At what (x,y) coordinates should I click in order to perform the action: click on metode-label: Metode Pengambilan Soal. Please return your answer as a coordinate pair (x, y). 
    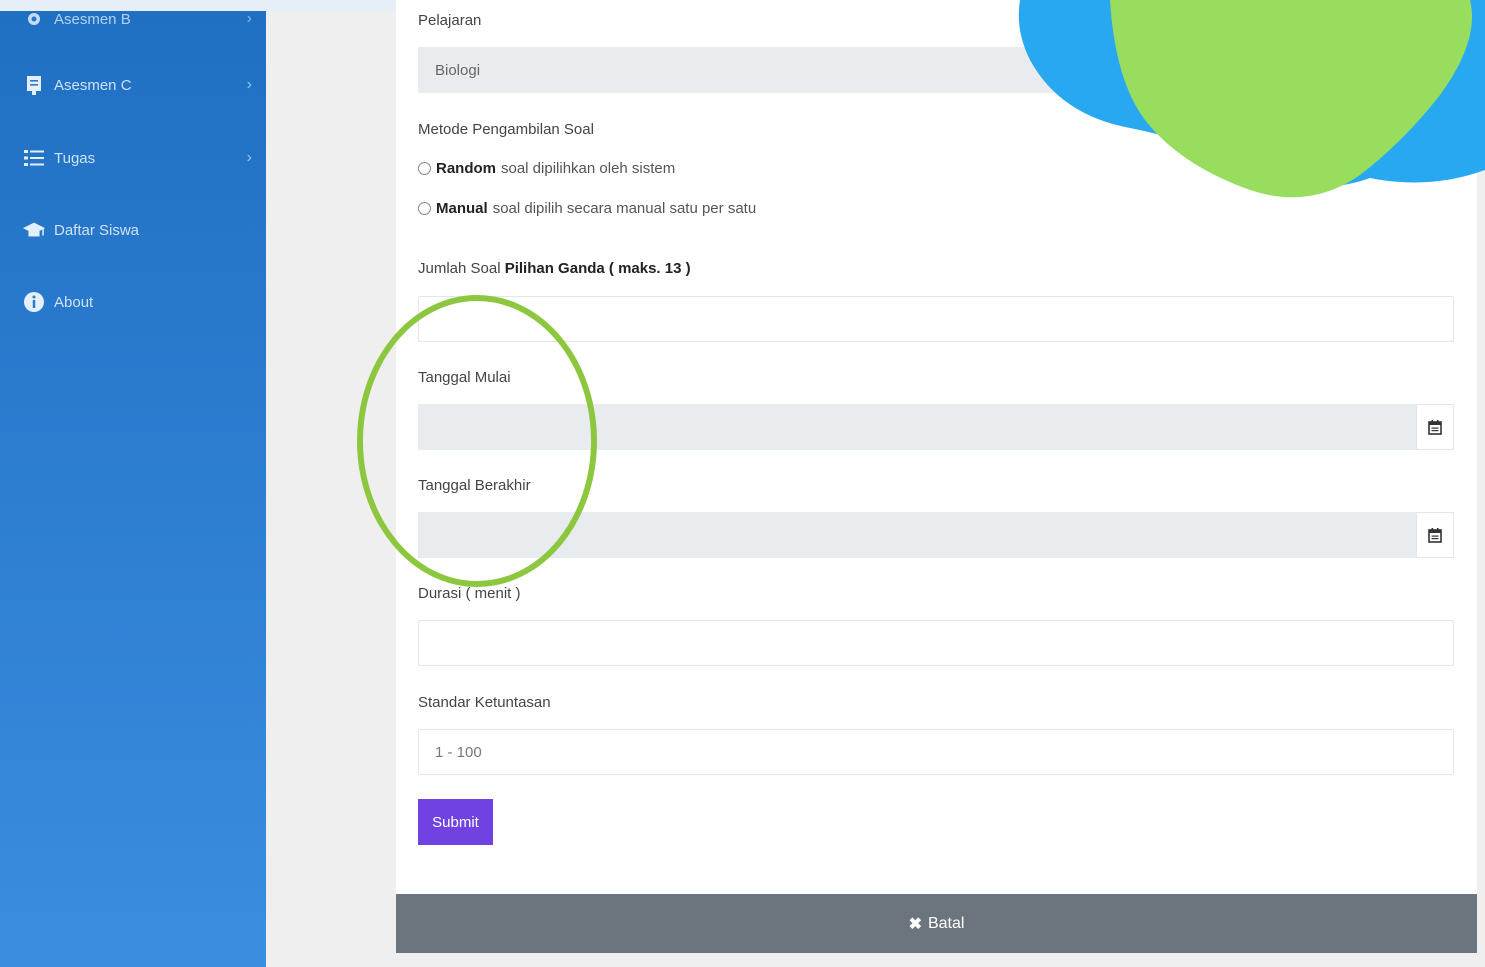
    Looking at the image, I should click on (506, 129).